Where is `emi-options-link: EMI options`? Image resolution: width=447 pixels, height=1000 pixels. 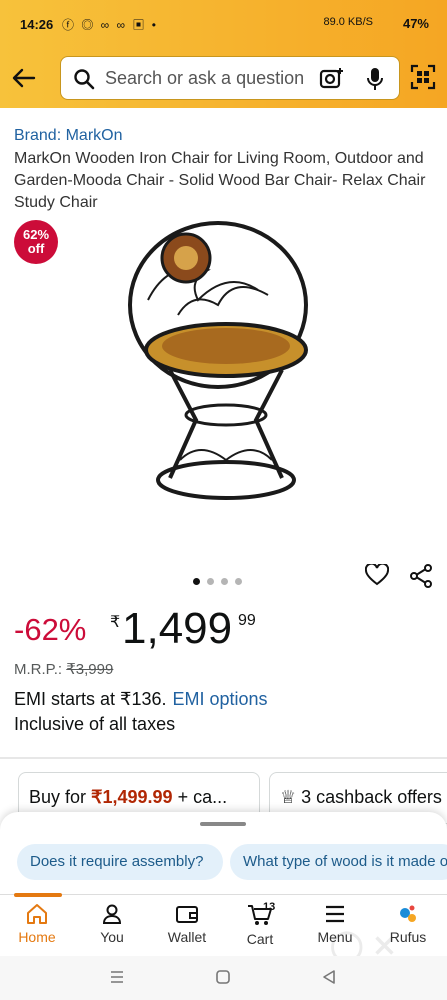
emi-options-link: EMI options is located at coordinates (220, 699).